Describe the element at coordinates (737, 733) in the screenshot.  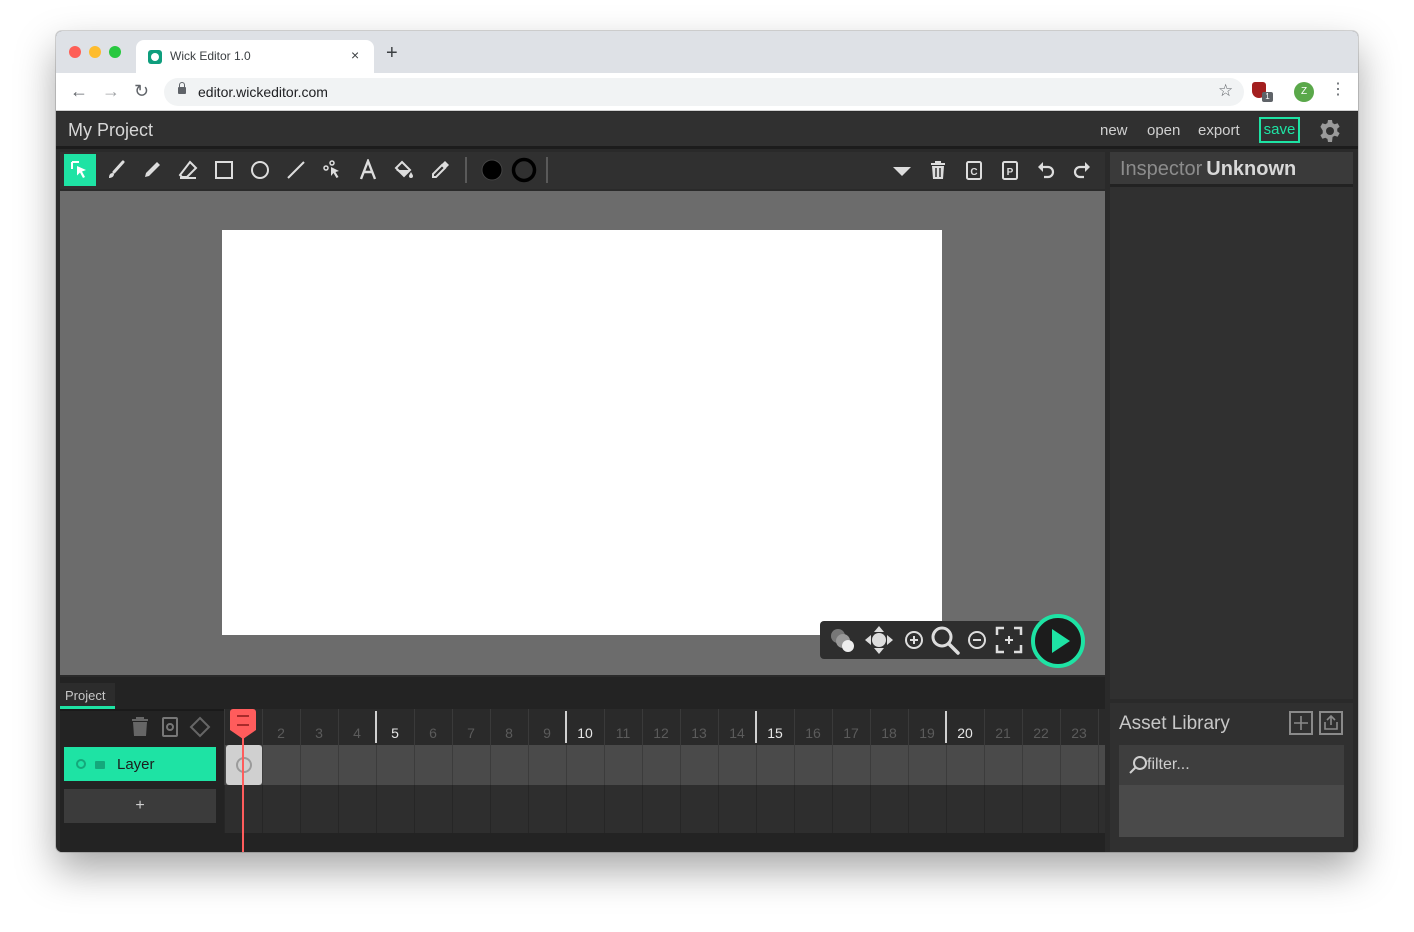
I see `frame-number: 14` at that location.